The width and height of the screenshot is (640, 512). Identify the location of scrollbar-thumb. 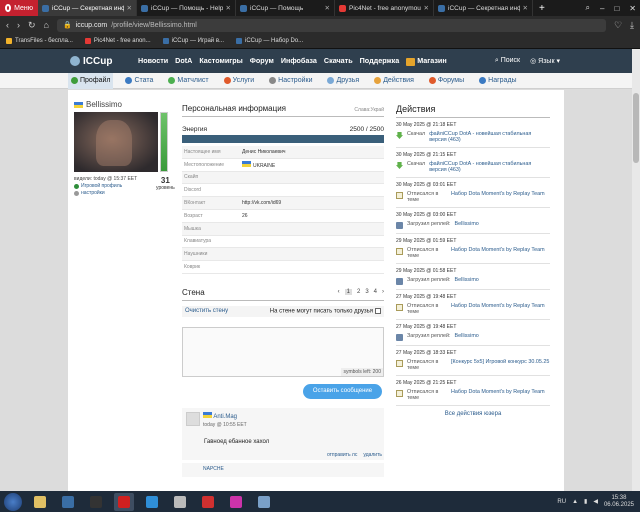
(636, 128).